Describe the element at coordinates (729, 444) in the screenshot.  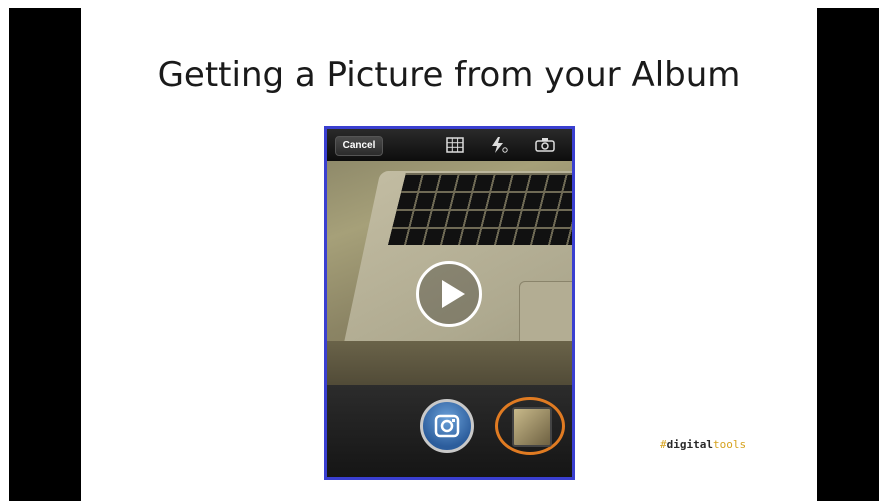
I see `brand-tools: tools` at that location.